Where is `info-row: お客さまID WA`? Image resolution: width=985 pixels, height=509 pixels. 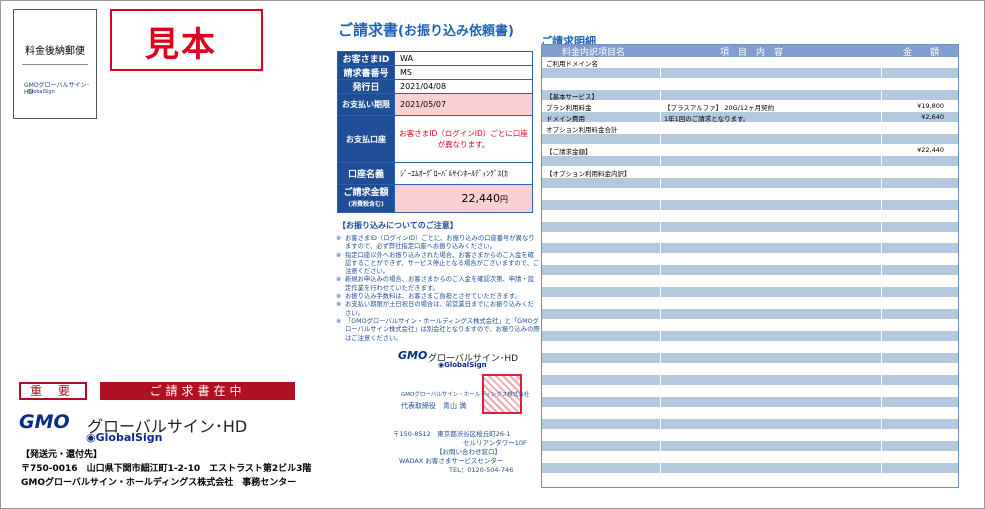
info-row: お客さまID WA is located at coordinates (435, 58).